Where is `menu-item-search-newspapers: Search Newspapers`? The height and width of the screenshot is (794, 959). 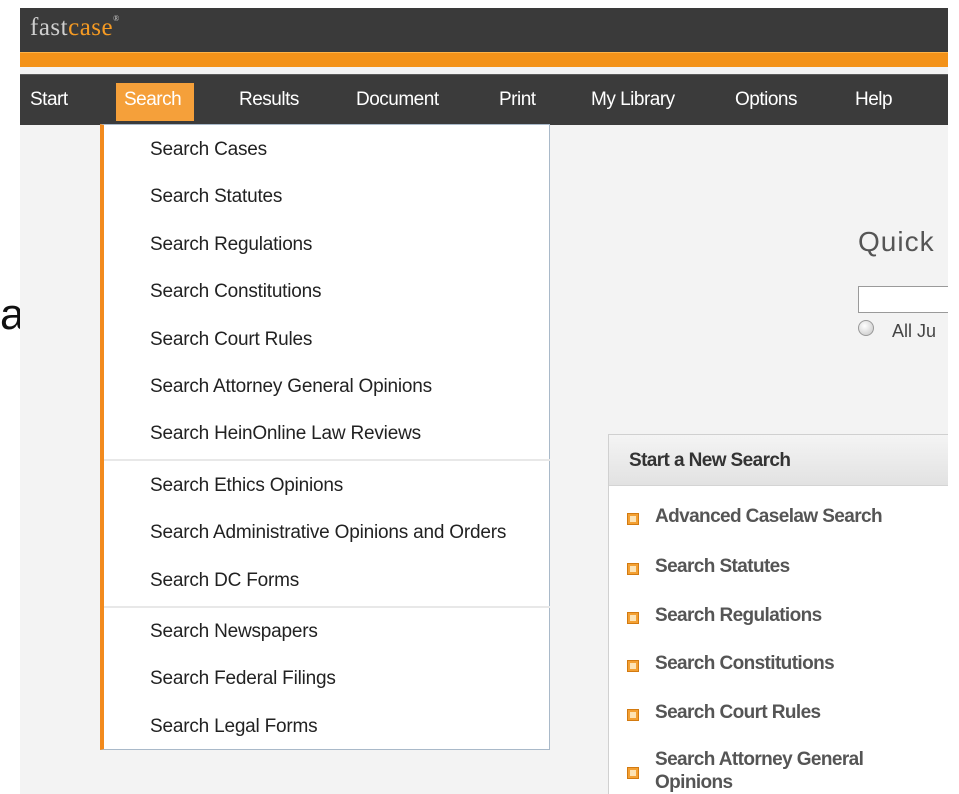 menu-item-search-newspapers: Search Newspapers is located at coordinates (234, 632).